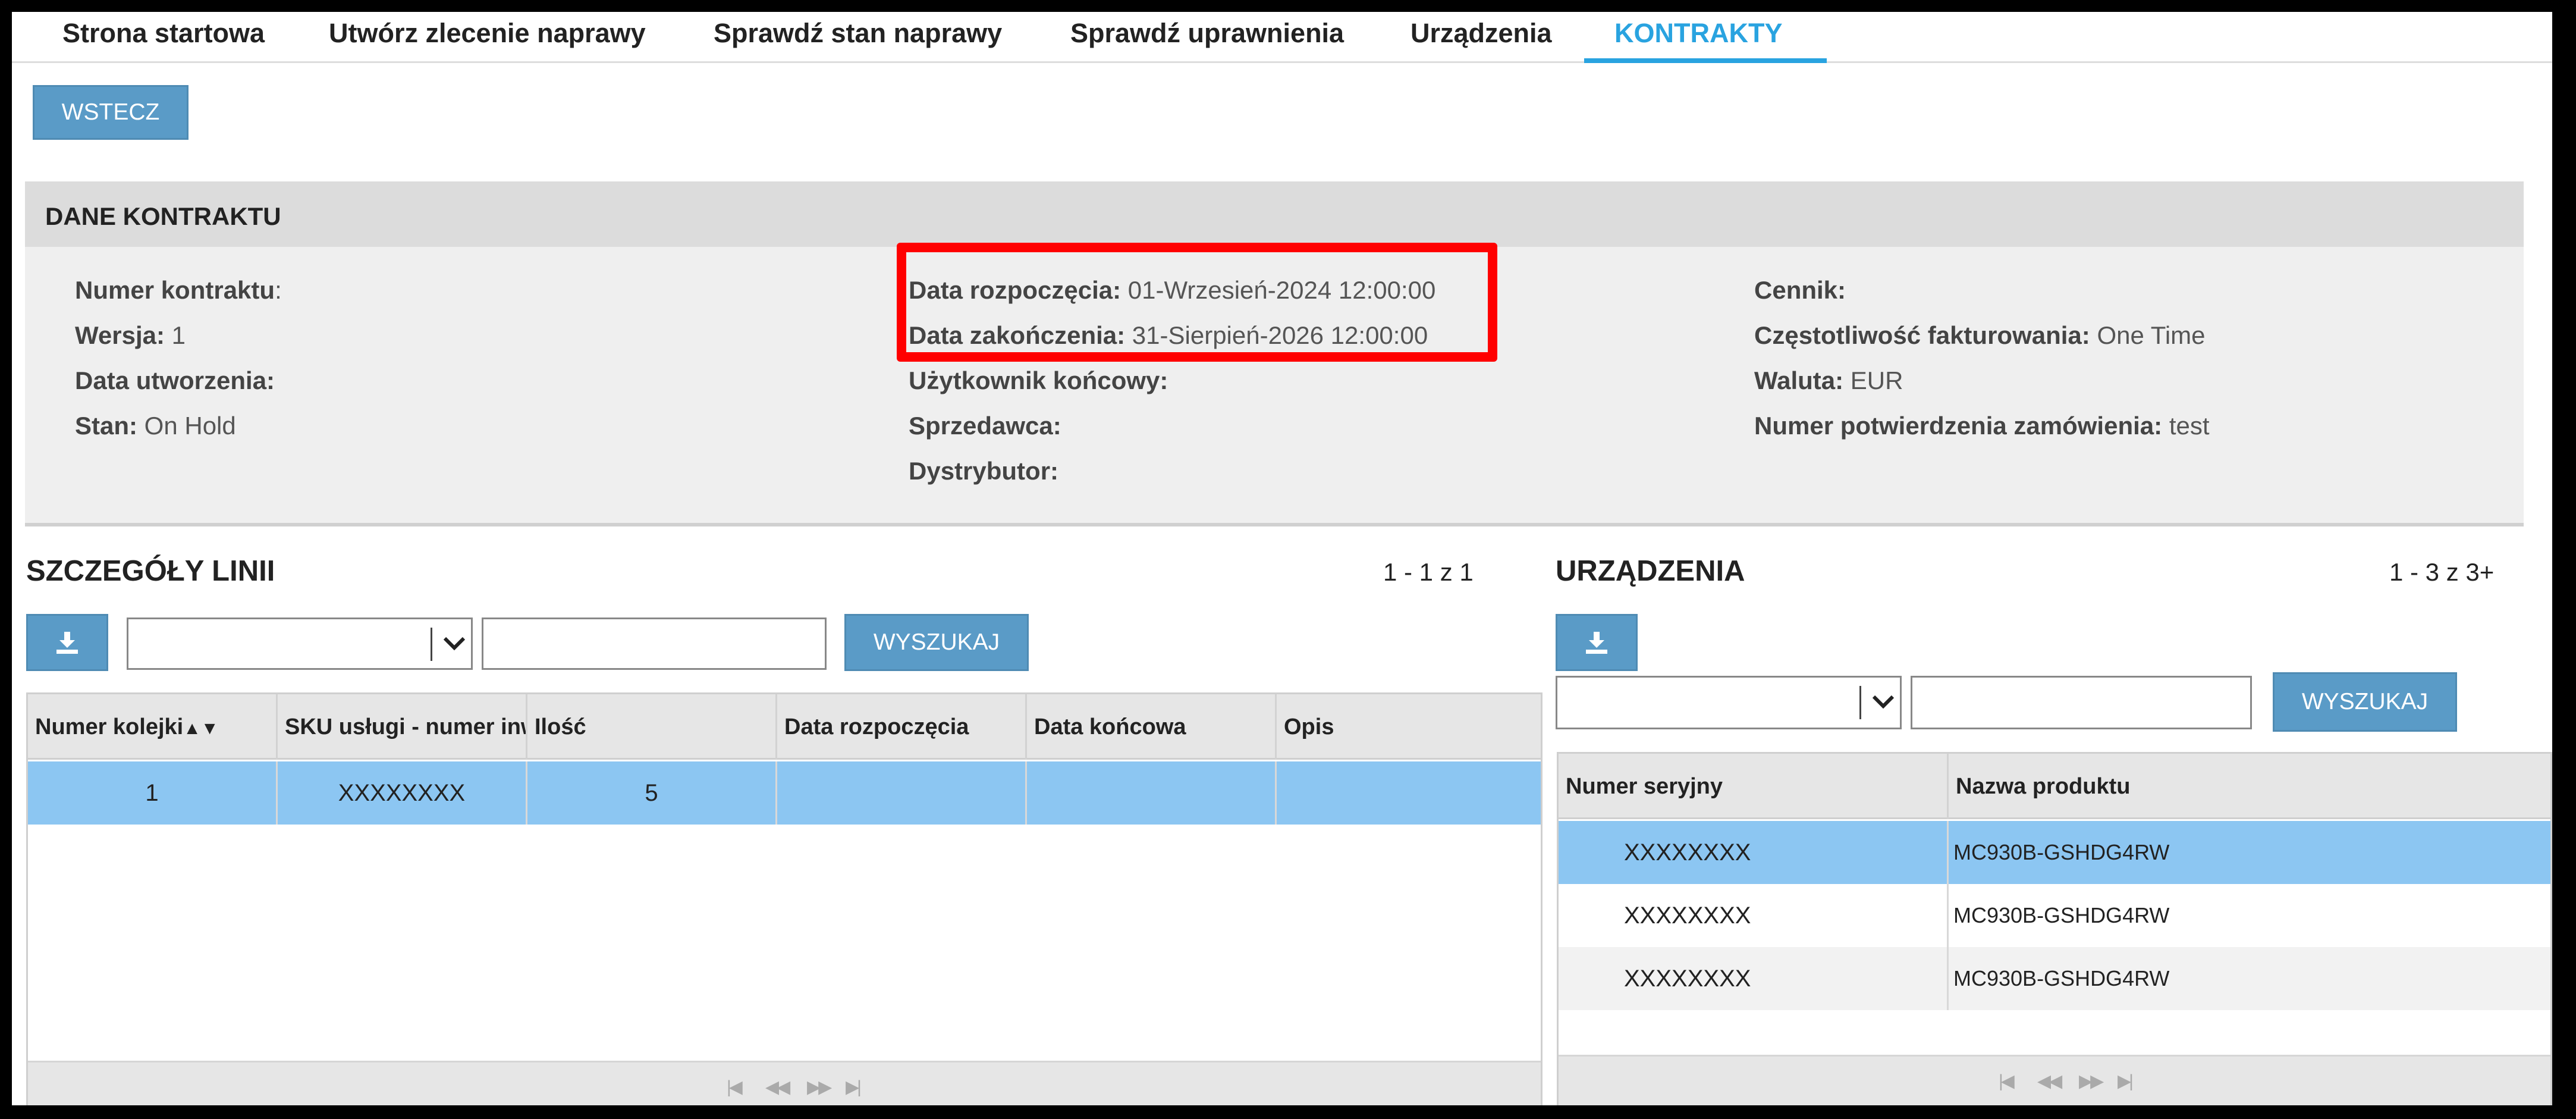 Image resolution: width=2576 pixels, height=1119 pixels. I want to click on lines-grid-pager: |◀ ◀◀ ▶▶ ▶|, so click(784, 1083).